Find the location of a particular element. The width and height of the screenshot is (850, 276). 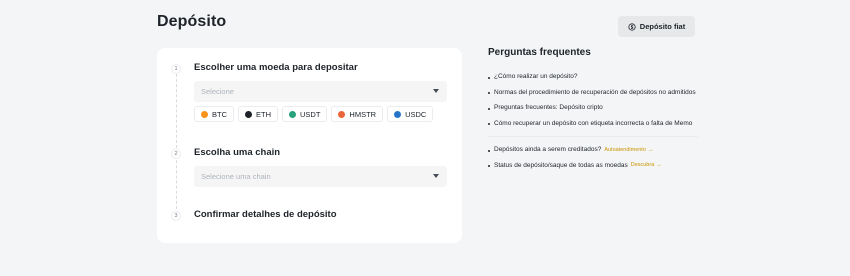

btc-icon is located at coordinates (204, 114).